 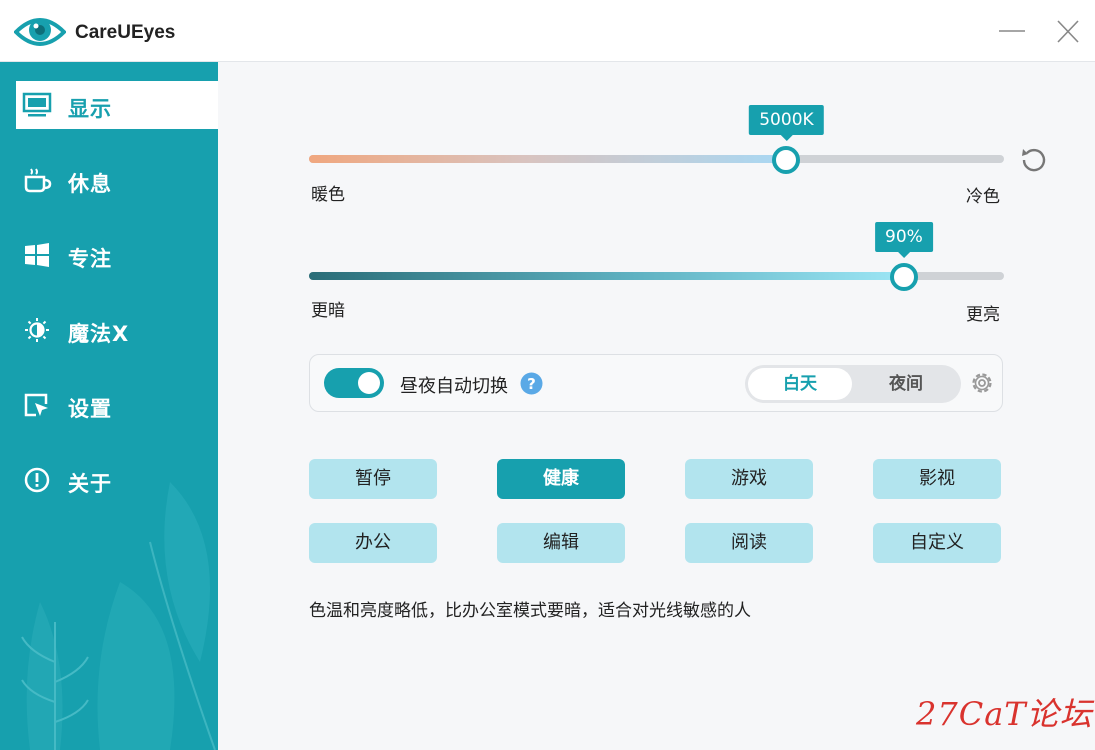 I want to click on brightness-slider, so click(x=656, y=275).